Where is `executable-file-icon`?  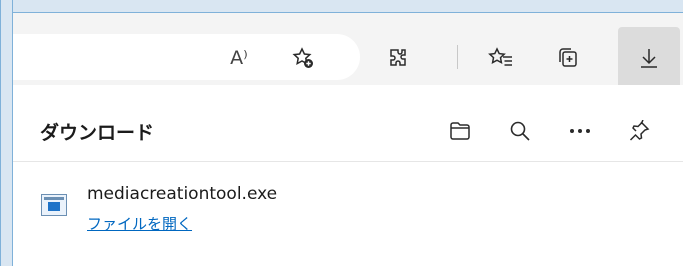
executable-file-icon is located at coordinates (54, 205).